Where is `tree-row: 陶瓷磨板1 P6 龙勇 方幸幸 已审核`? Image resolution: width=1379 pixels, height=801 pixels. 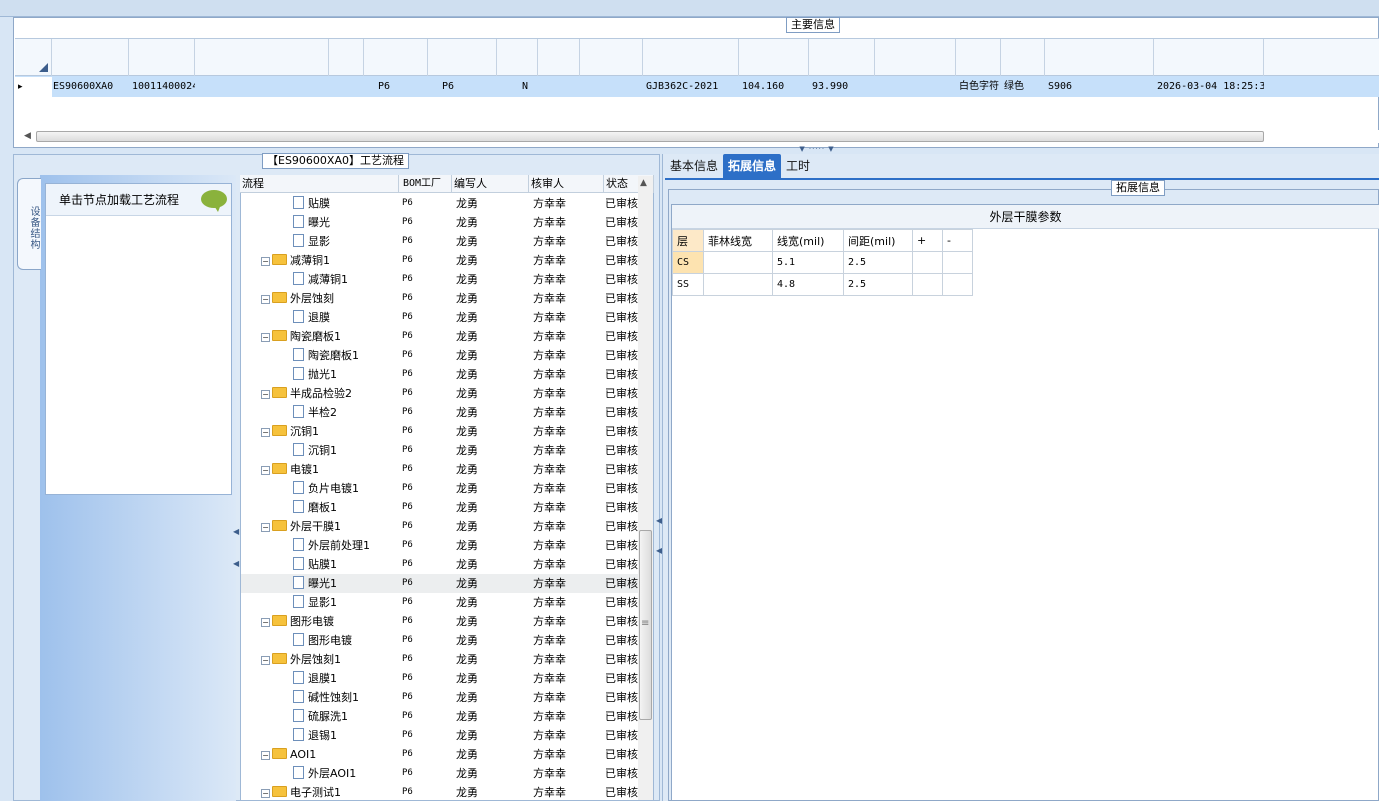 tree-row: 陶瓷磨板1 P6 龙勇 方幸幸 已审核 is located at coordinates (439, 355).